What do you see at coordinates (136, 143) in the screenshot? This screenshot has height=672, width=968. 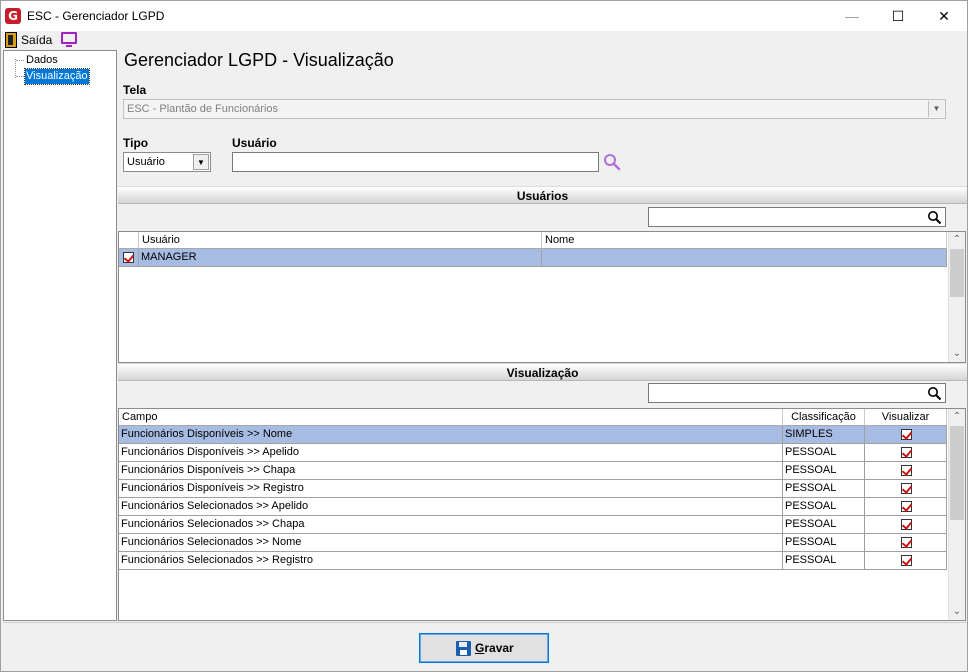 I see `tipo-label: Tipo` at bounding box center [136, 143].